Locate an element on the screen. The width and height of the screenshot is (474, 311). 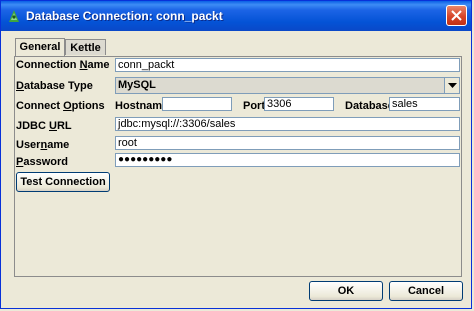
tab-kettle: Kettle is located at coordinates (85, 47).